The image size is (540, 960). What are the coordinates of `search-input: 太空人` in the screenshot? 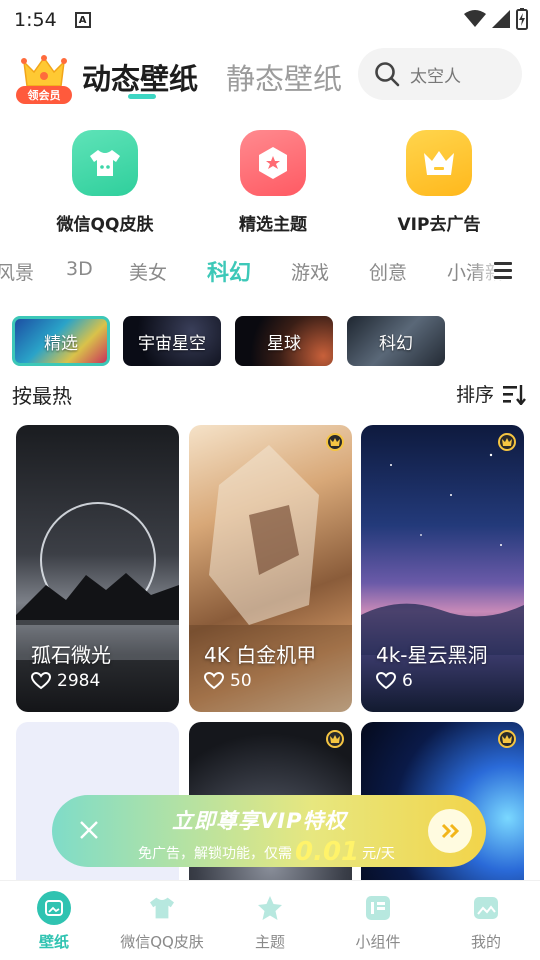 It's located at (440, 74).